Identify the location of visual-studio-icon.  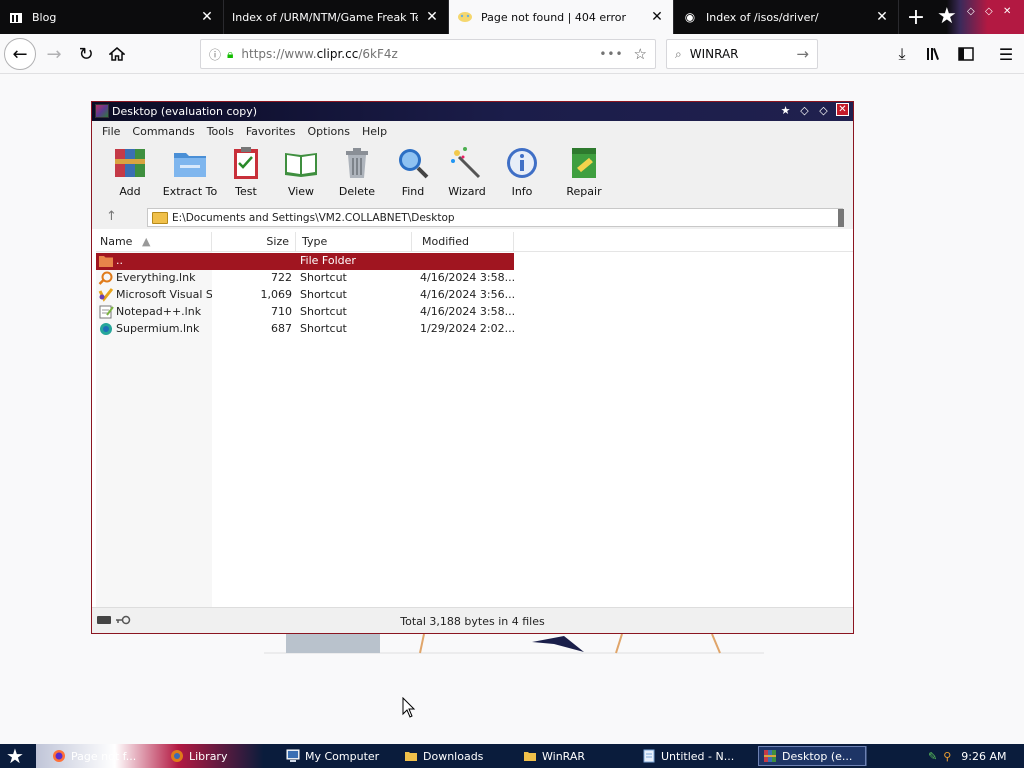
(106, 295).